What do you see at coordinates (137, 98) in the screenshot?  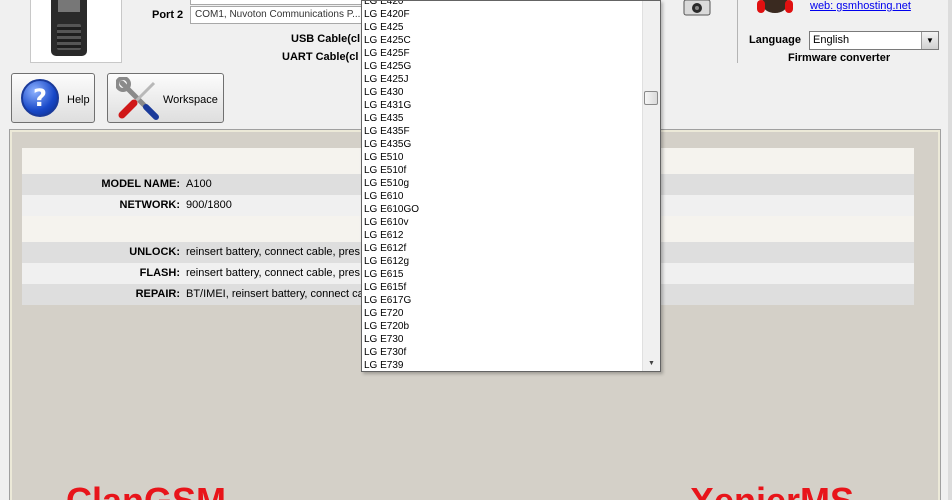 I see `wrench-screwdriver-icon` at bounding box center [137, 98].